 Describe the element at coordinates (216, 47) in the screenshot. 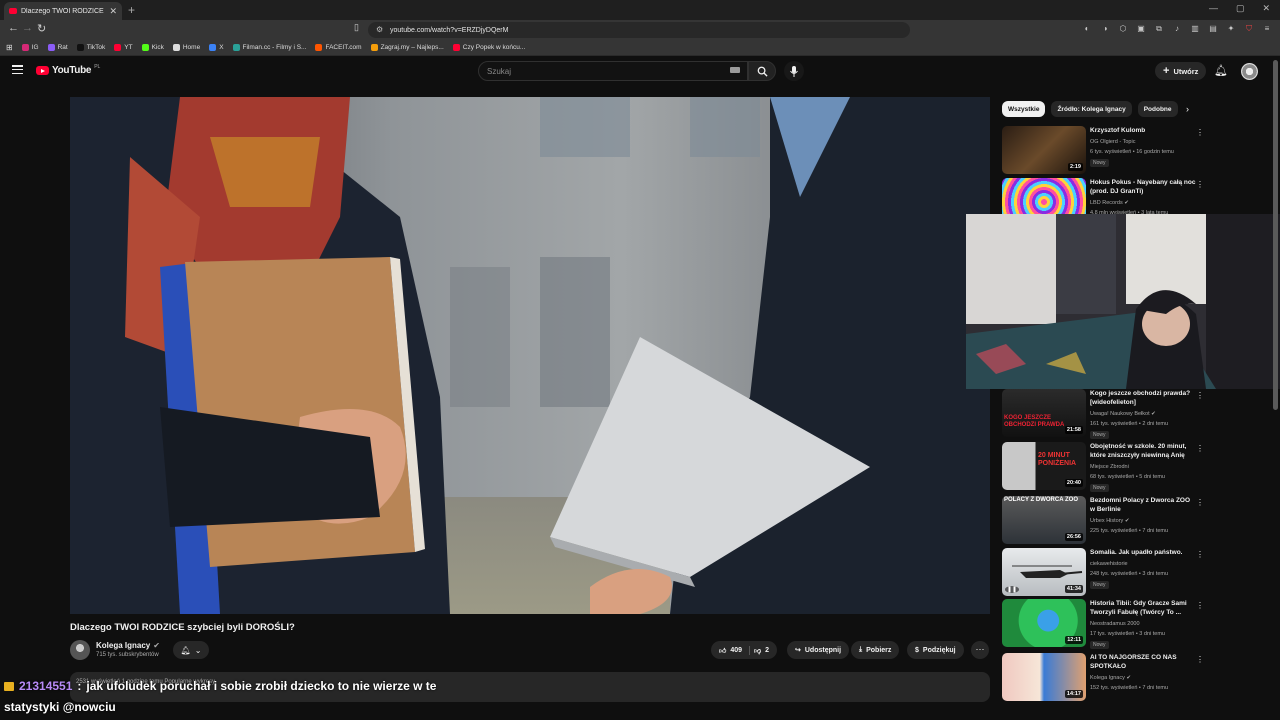

I see `bookmark-item: X` at that location.